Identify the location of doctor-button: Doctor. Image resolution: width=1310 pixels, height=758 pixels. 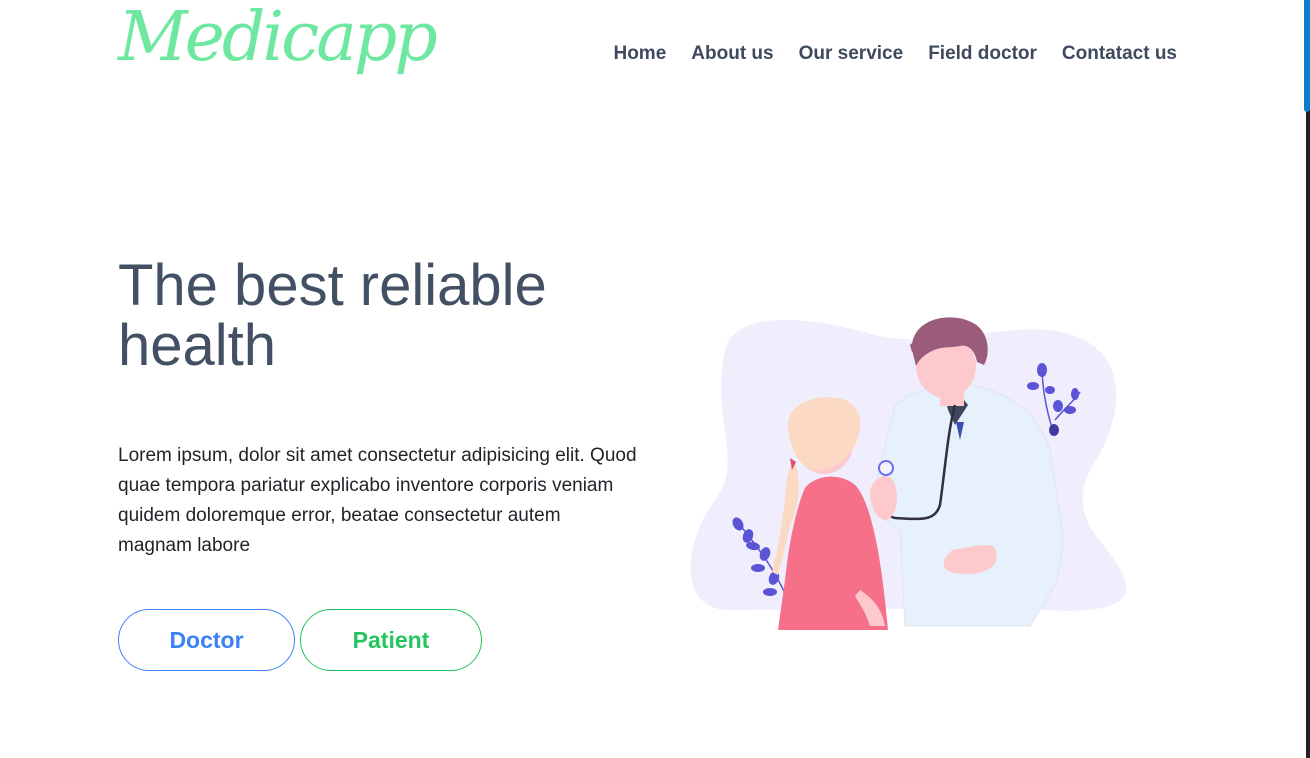
(206, 640).